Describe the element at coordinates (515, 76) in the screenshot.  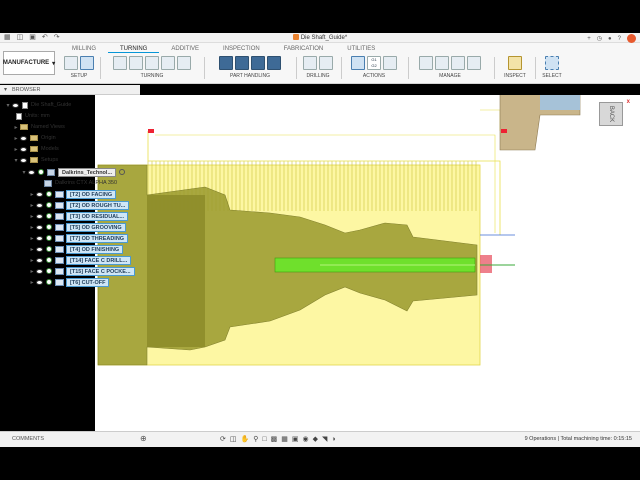
I see `inspect-group-label: INSPECT` at that location.